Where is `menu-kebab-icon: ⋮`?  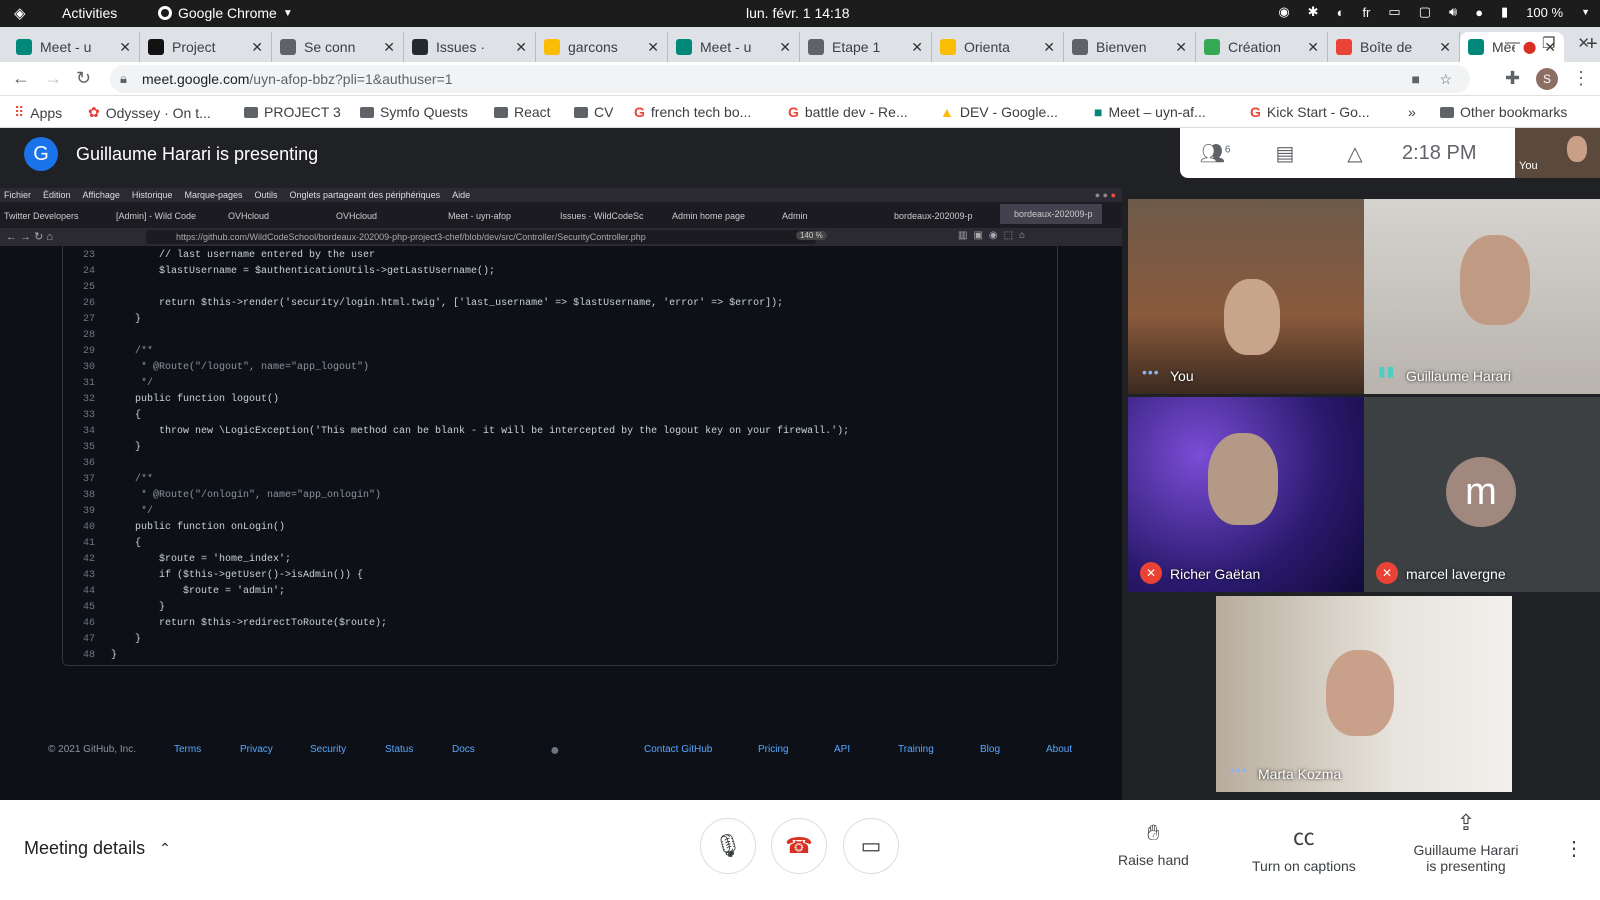
menu-kebab-icon: ⋮ is located at coordinates (1581, 78).